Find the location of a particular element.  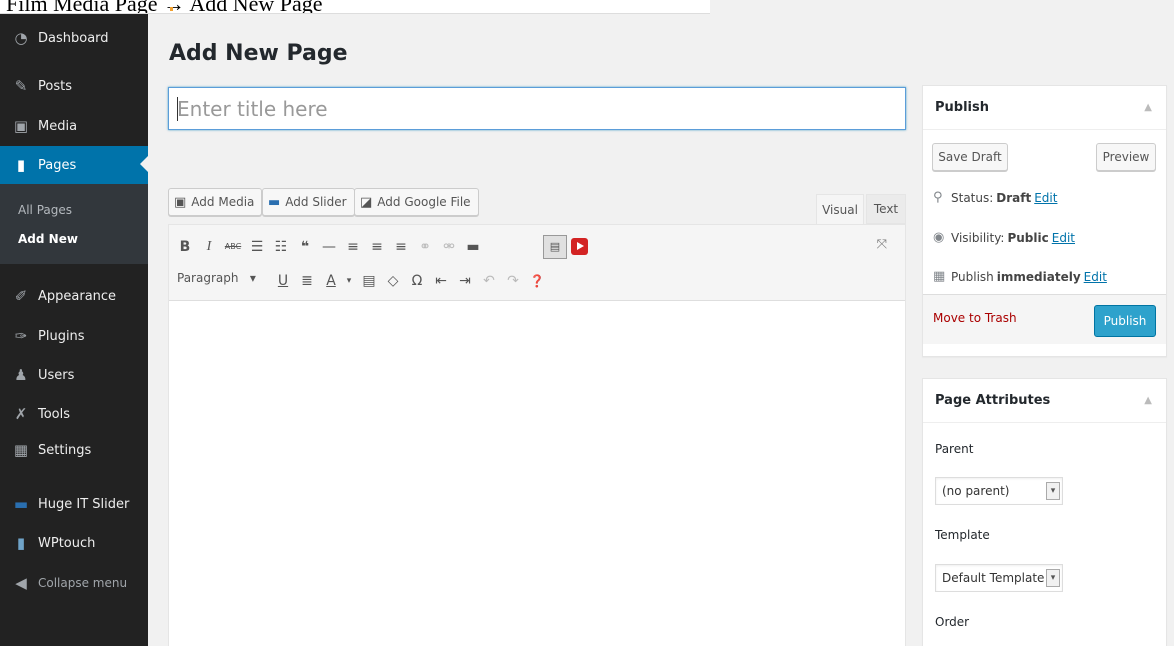

save-draft-button: Save Draft is located at coordinates (970, 157).